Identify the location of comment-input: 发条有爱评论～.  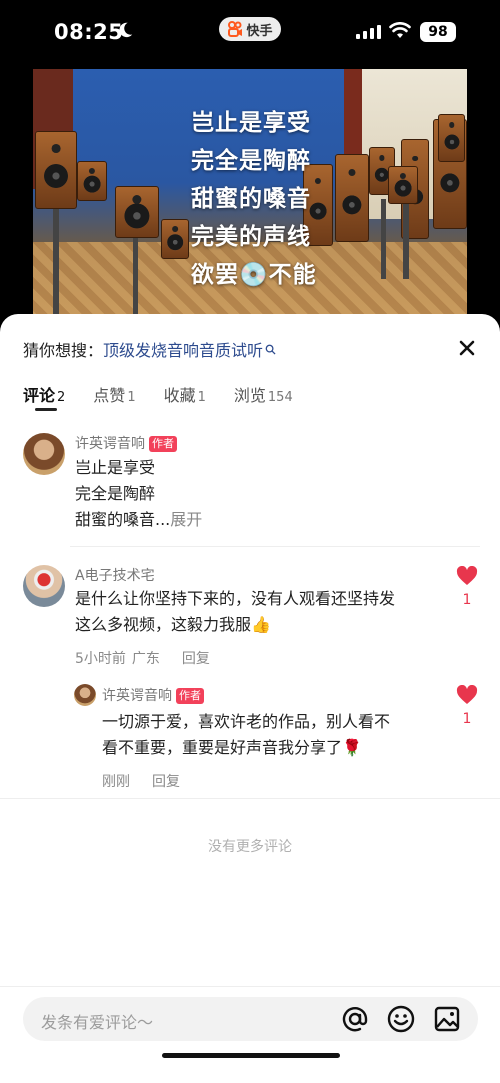
(250, 1019).